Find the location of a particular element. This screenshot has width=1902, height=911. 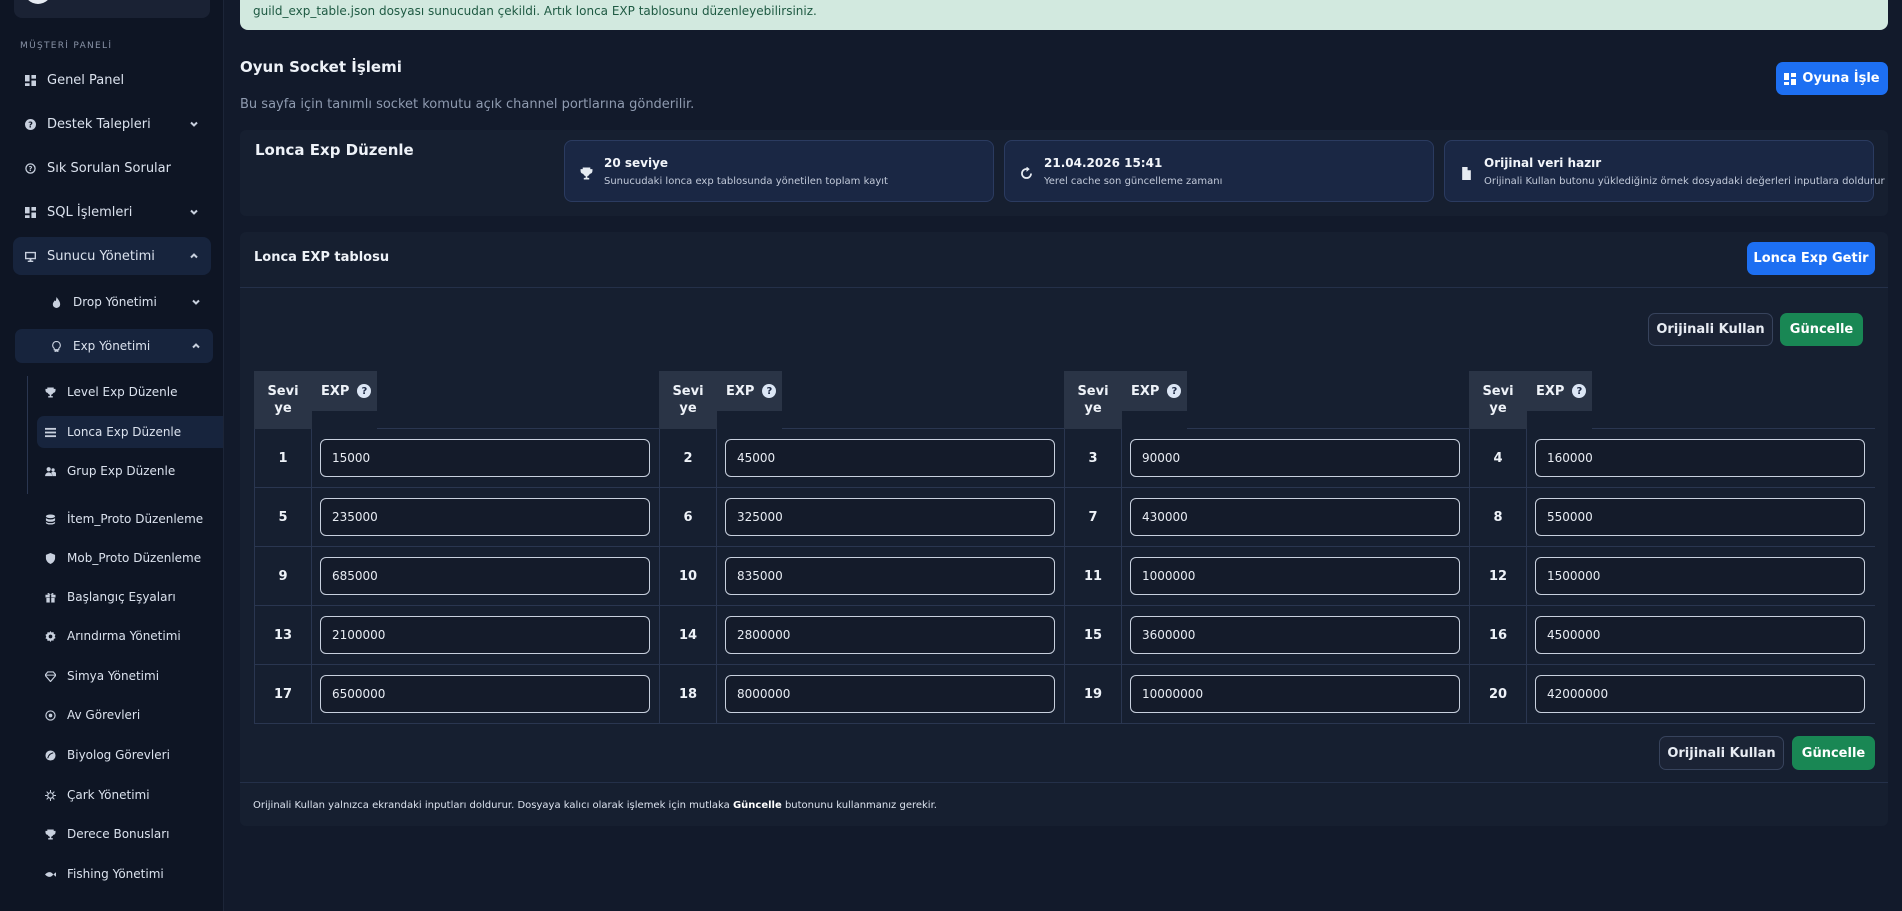

use-original-button-bottom: Orijinali Kullan is located at coordinates (1721, 753).